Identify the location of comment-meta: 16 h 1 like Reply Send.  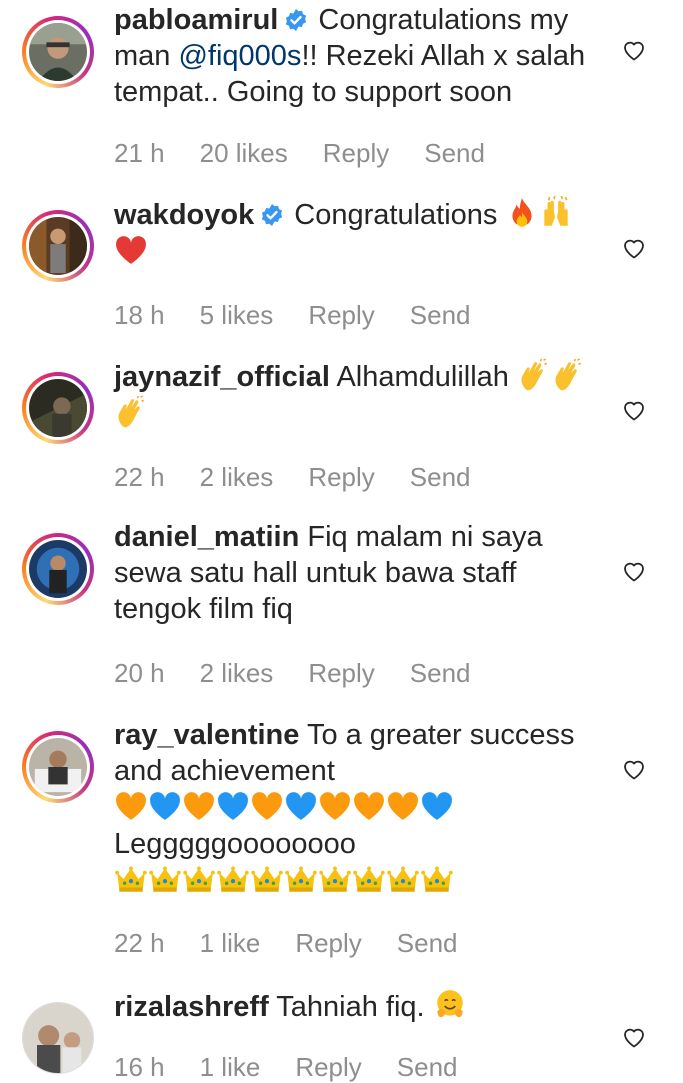
(303, 1067).